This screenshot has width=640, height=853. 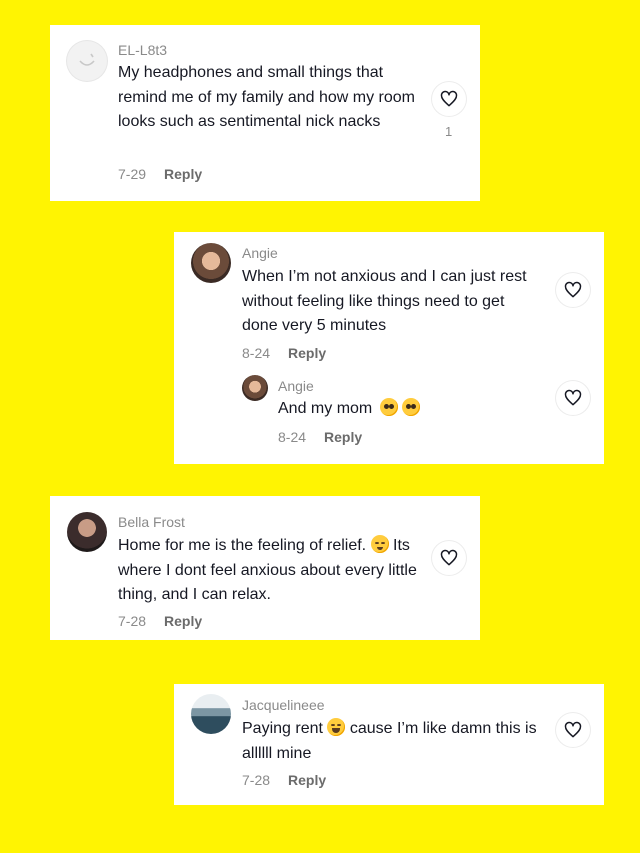 I want to click on username: Angie, so click(x=260, y=253).